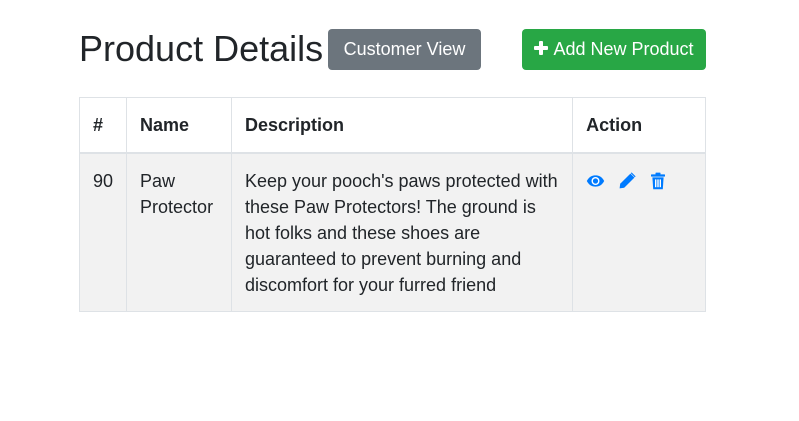 The image size is (799, 421). What do you see at coordinates (103, 125) in the screenshot?
I see `column-header-number: #` at bounding box center [103, 125].